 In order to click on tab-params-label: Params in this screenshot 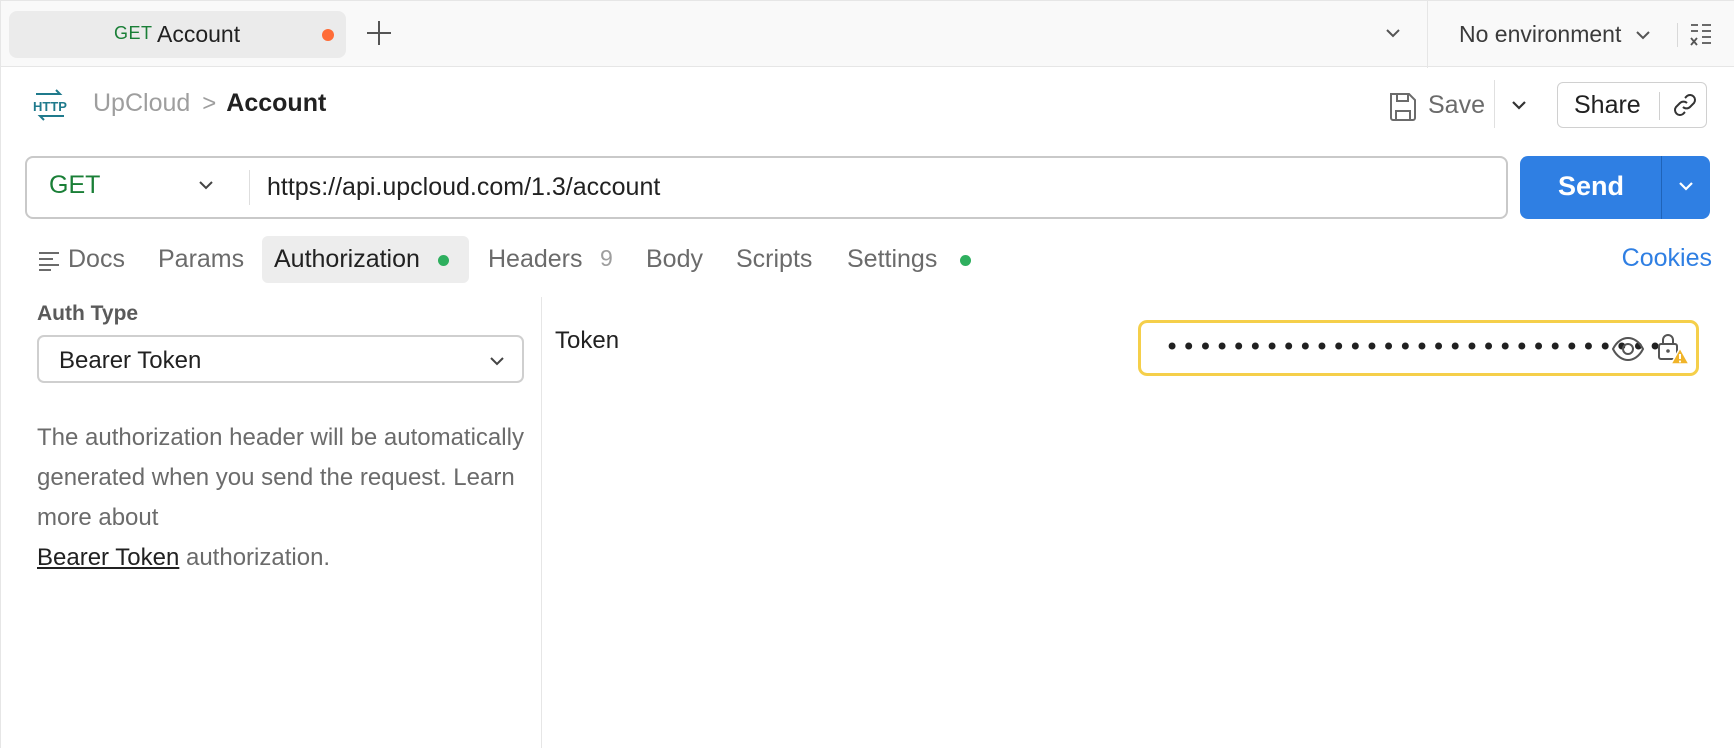, I will do `click(201, 259)`.